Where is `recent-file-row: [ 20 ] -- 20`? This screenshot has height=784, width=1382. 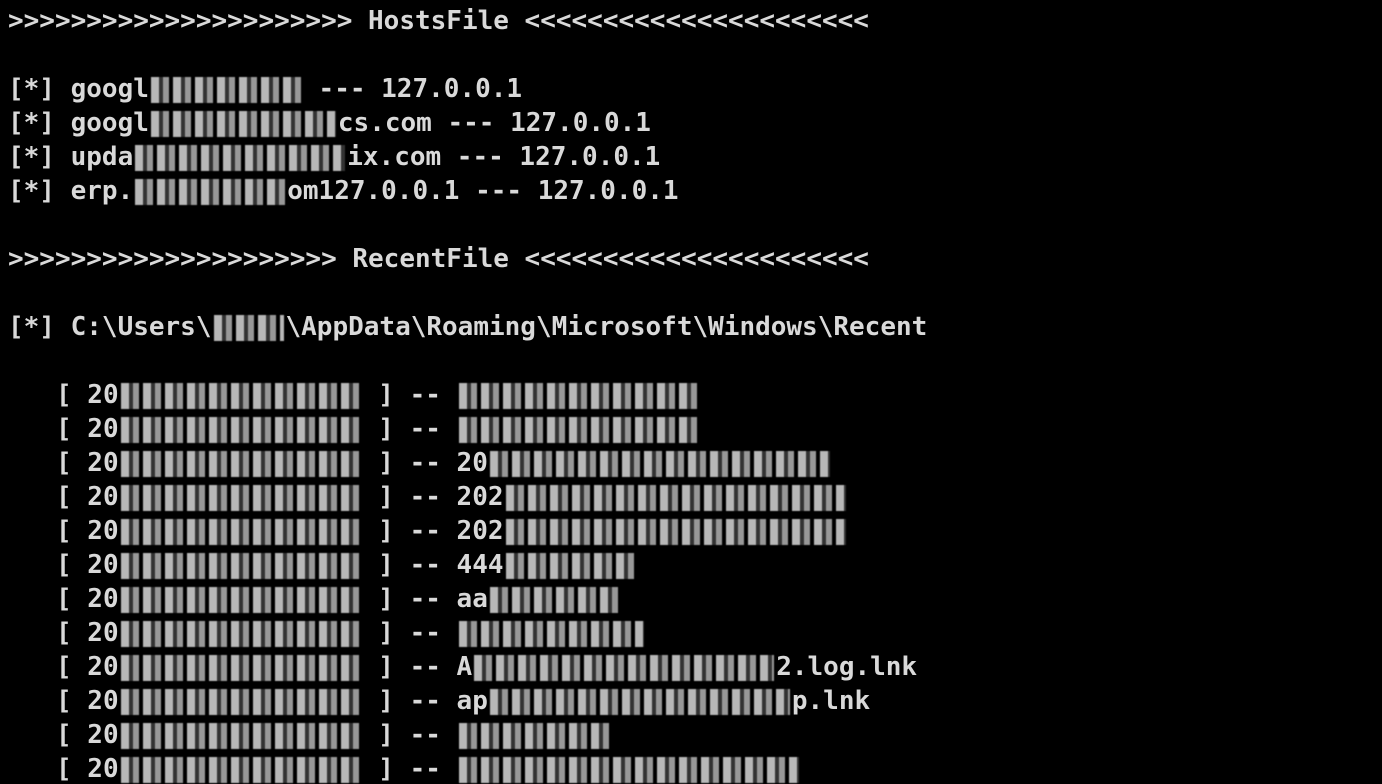 recent-file-row: [ 20 ] -- 20 is located at coordinates (444, 463).